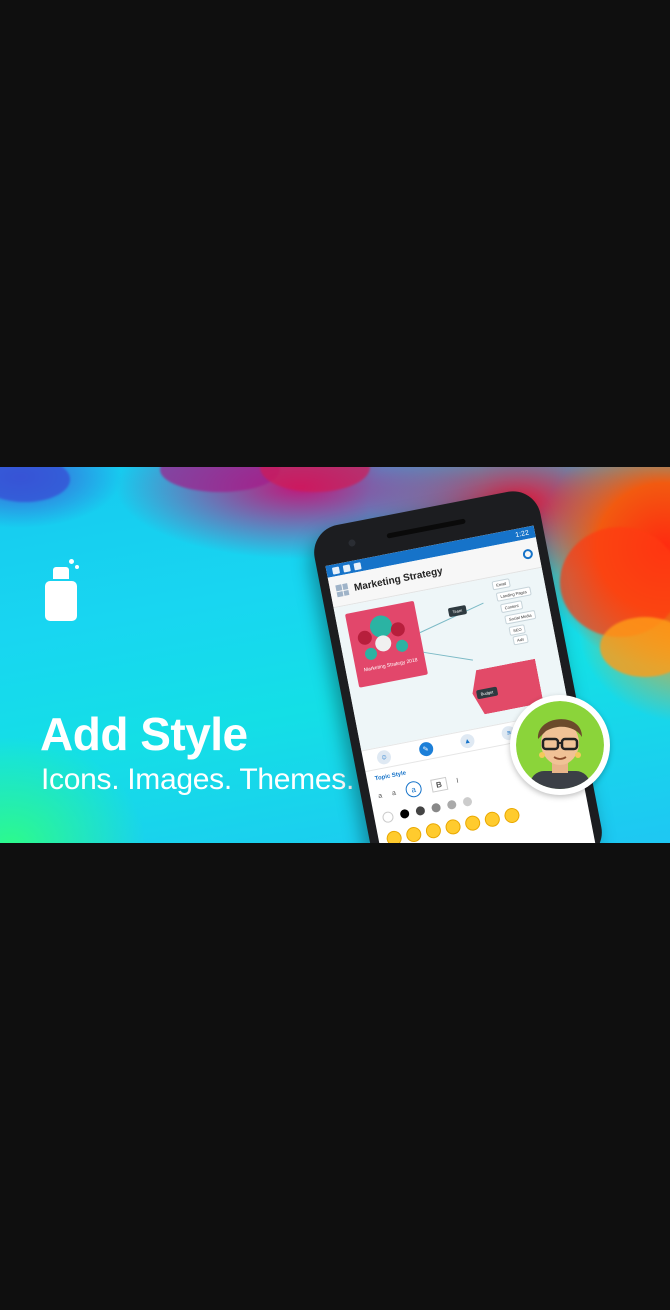 This screenshot has height=1310, width=670. Describe the element at coordinates (528, 554) in the screenshot. I see `share-icon` at that location.